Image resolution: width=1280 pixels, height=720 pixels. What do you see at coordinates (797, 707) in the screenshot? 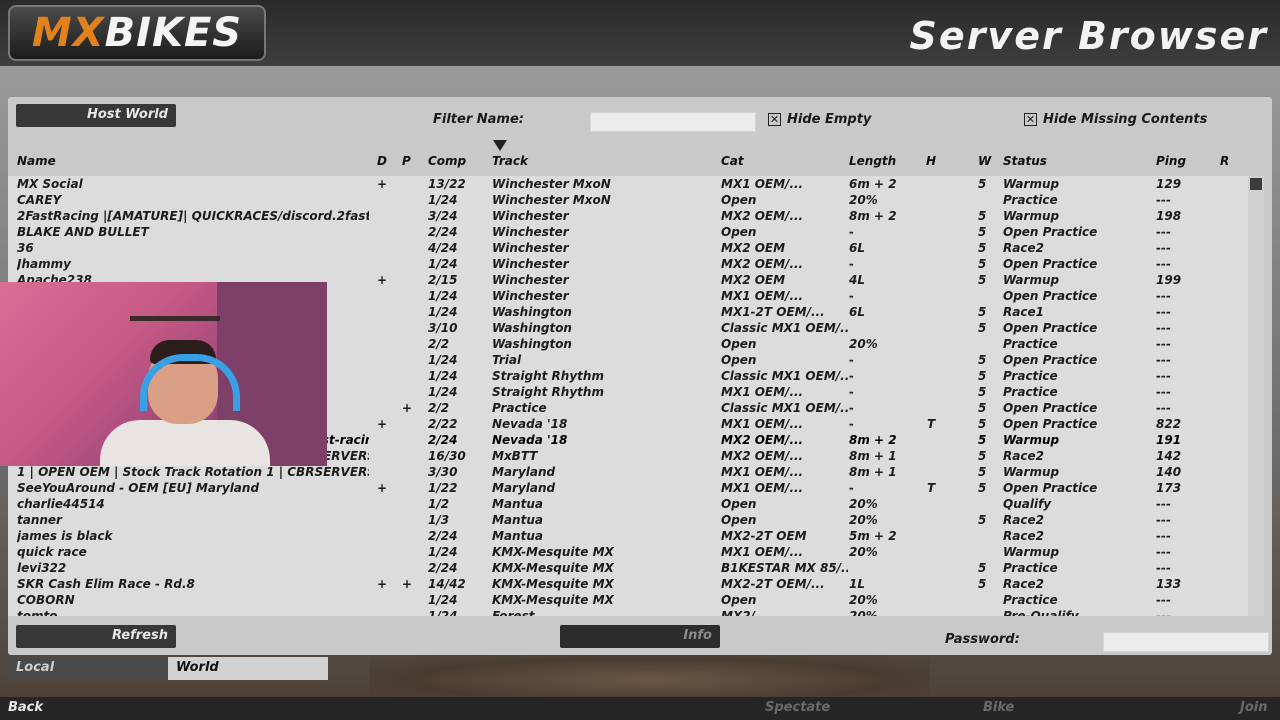
I see `spectate-button: Spectate` at bounding box center [797, 707].